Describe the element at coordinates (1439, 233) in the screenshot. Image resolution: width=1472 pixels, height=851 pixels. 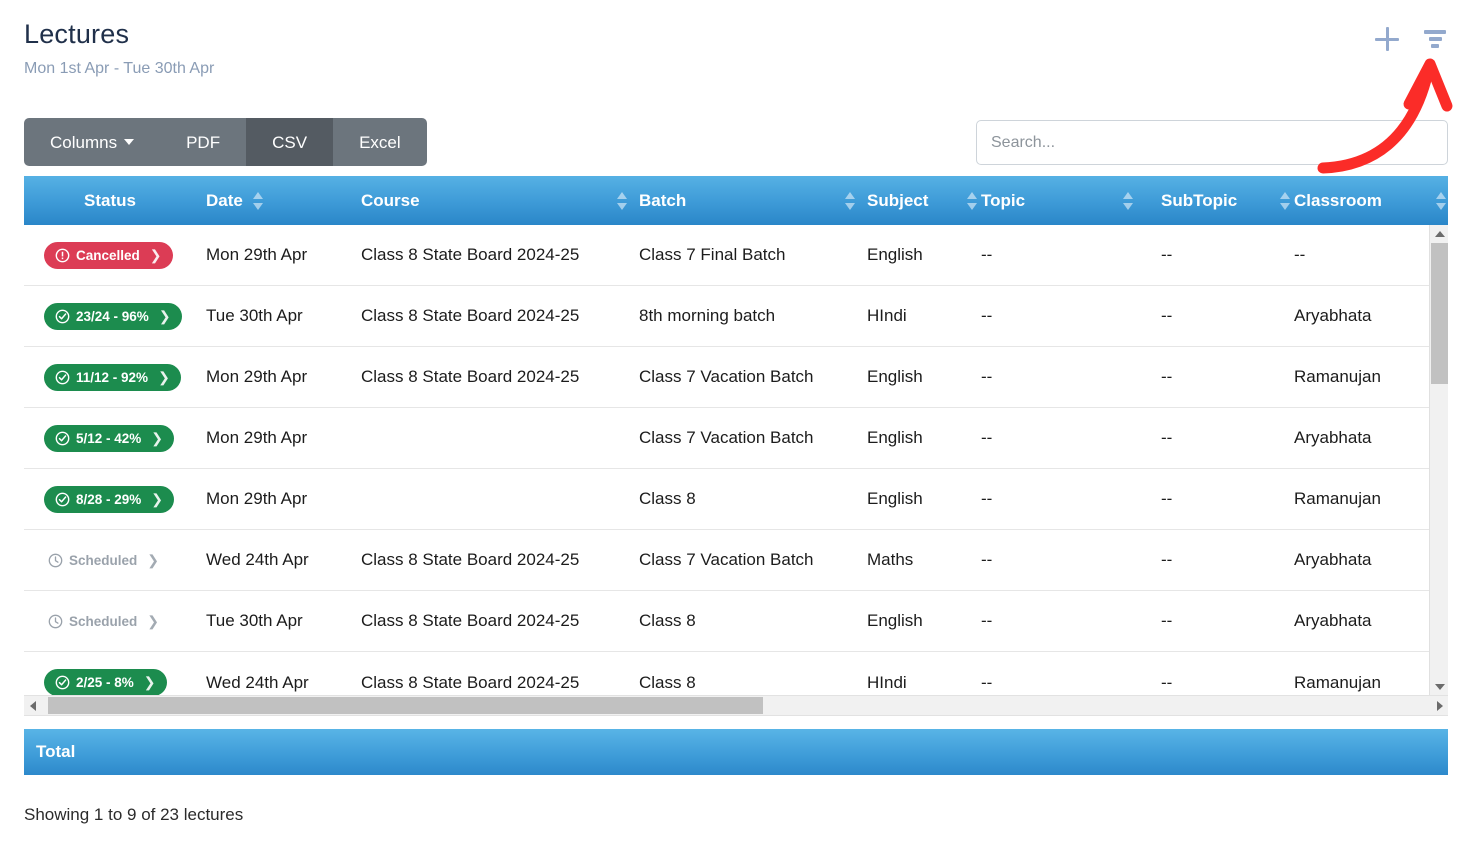
I see `scroll-up-arrow-icon` at that location.